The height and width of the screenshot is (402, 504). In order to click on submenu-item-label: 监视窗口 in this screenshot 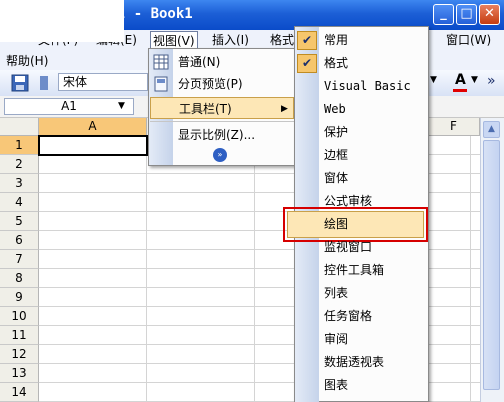, I will do `click(348, 247)`.